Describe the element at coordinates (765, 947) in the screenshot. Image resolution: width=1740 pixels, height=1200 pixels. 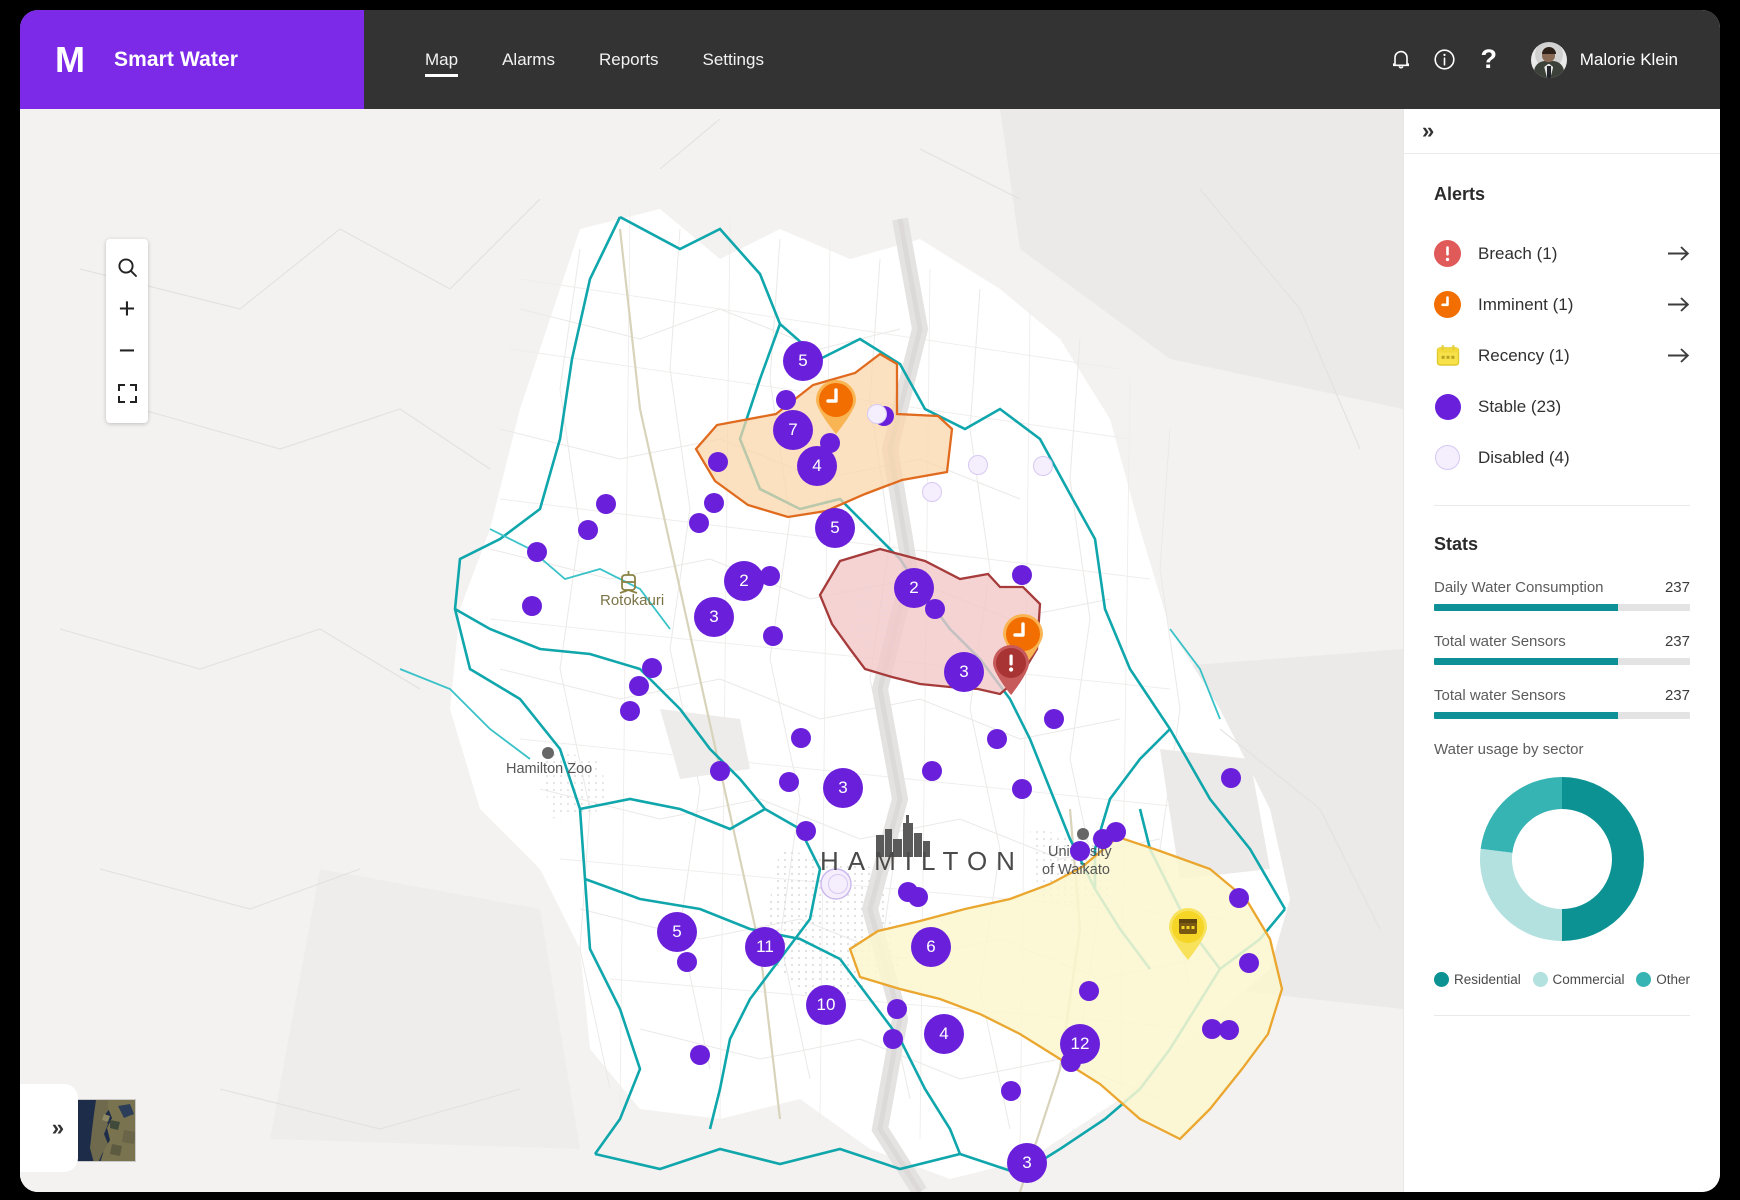
I see `cluster-marker: 11` at that location.